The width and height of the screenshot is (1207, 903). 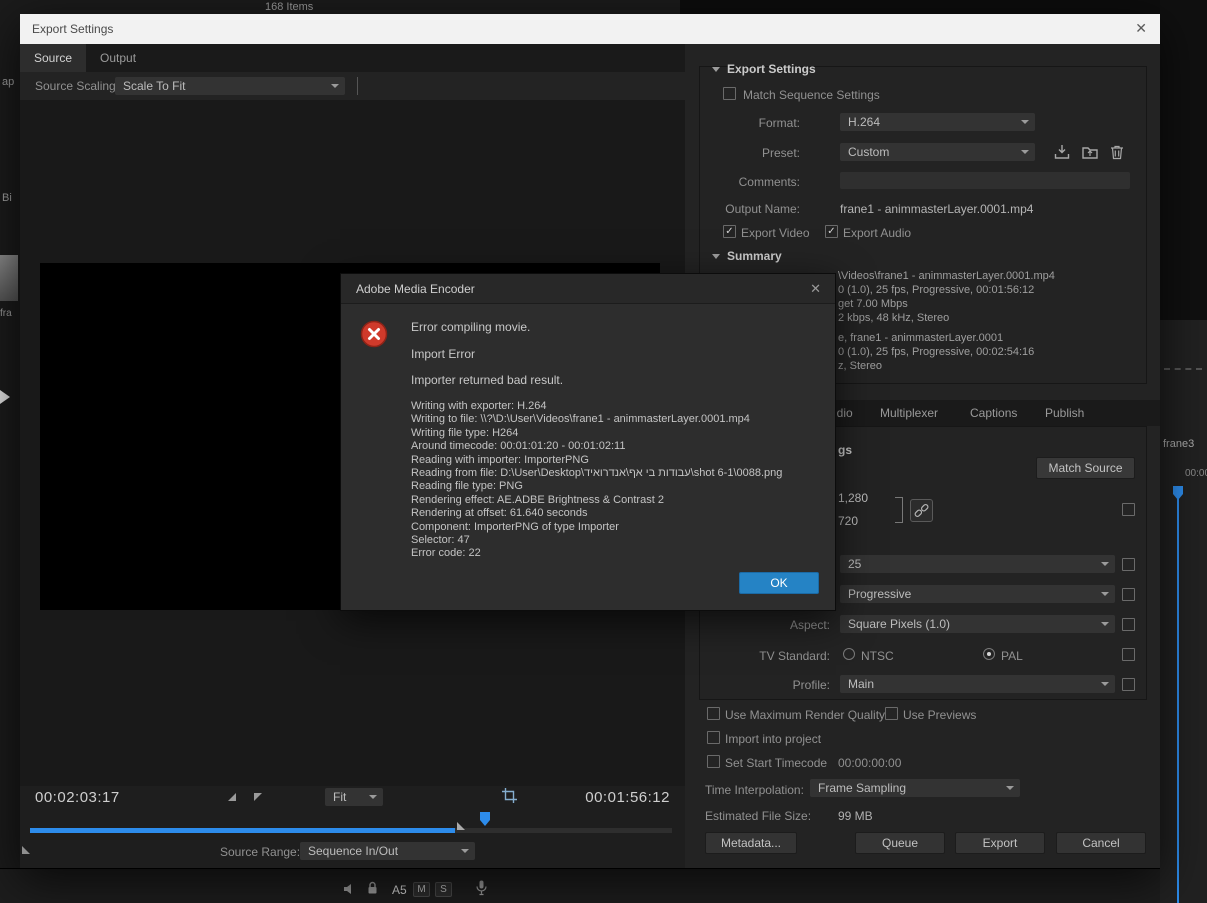 What do you see at coordinates (831, 231) in the screenshot?
I see `export-audio-checkbox: ✓` at bounding box center [831, 231].